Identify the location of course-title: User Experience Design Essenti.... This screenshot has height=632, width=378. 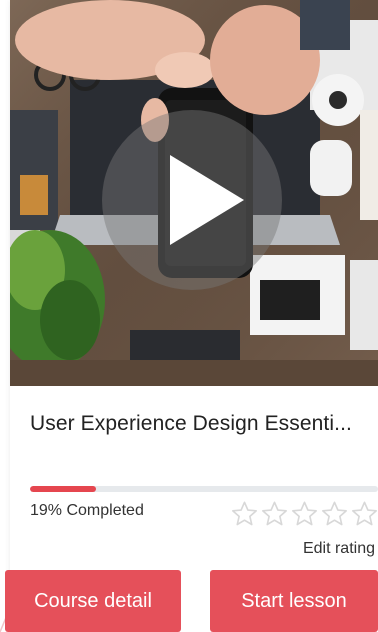
(202, 424).